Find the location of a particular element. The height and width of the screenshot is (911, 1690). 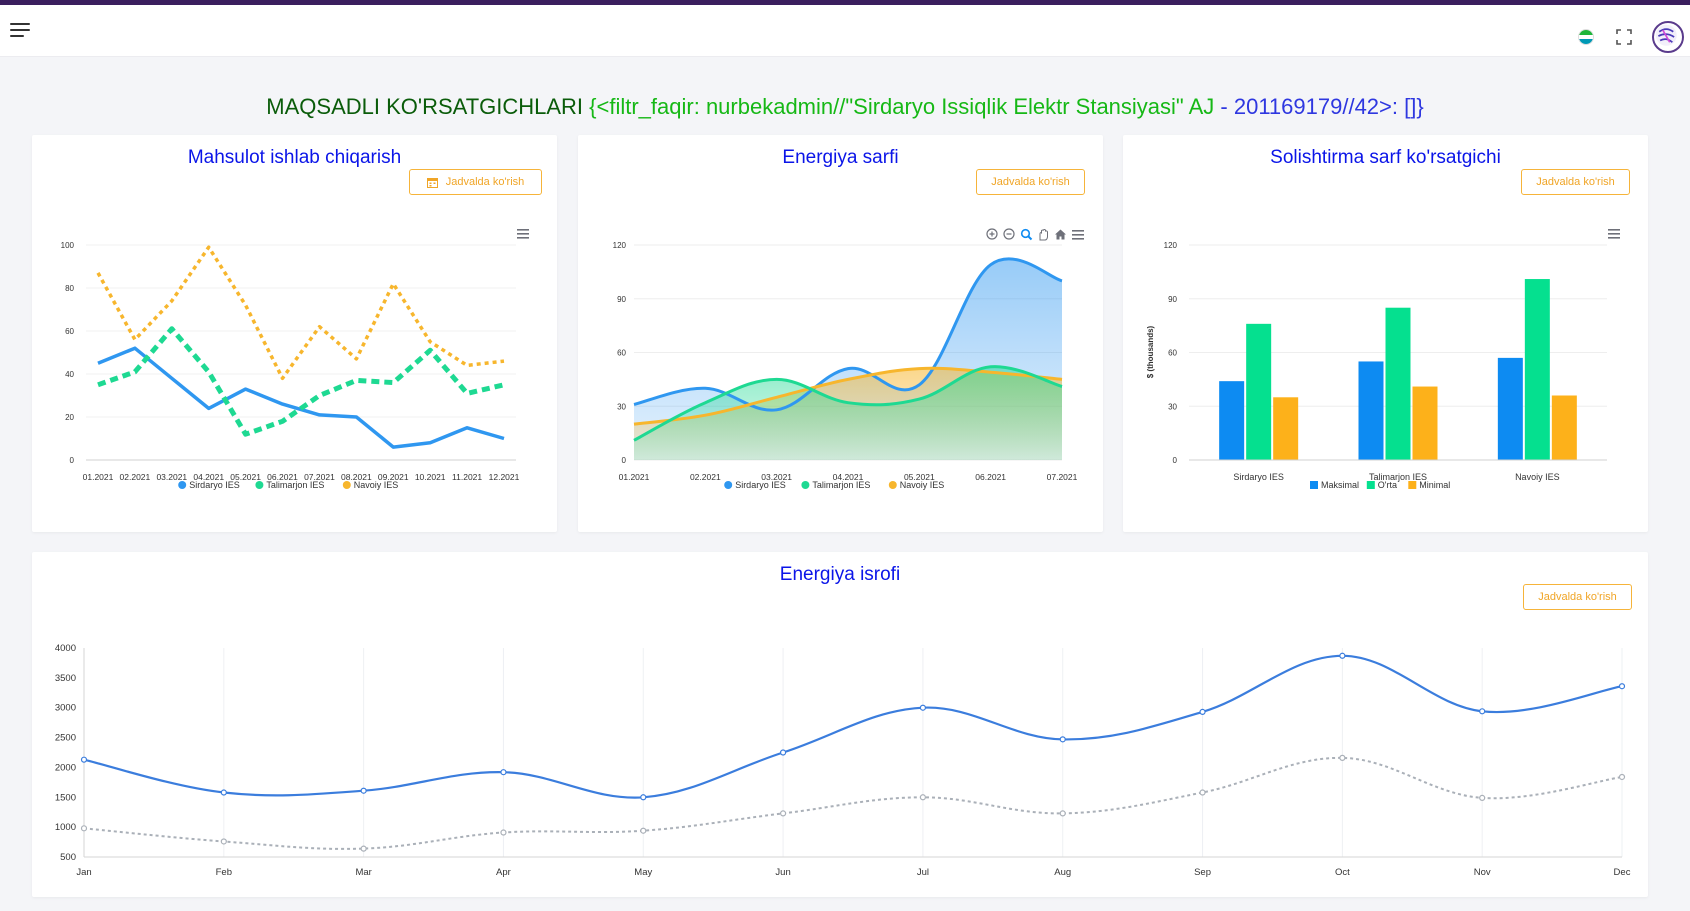

hamburger-menu-icon is located at coordinates (20, 31).